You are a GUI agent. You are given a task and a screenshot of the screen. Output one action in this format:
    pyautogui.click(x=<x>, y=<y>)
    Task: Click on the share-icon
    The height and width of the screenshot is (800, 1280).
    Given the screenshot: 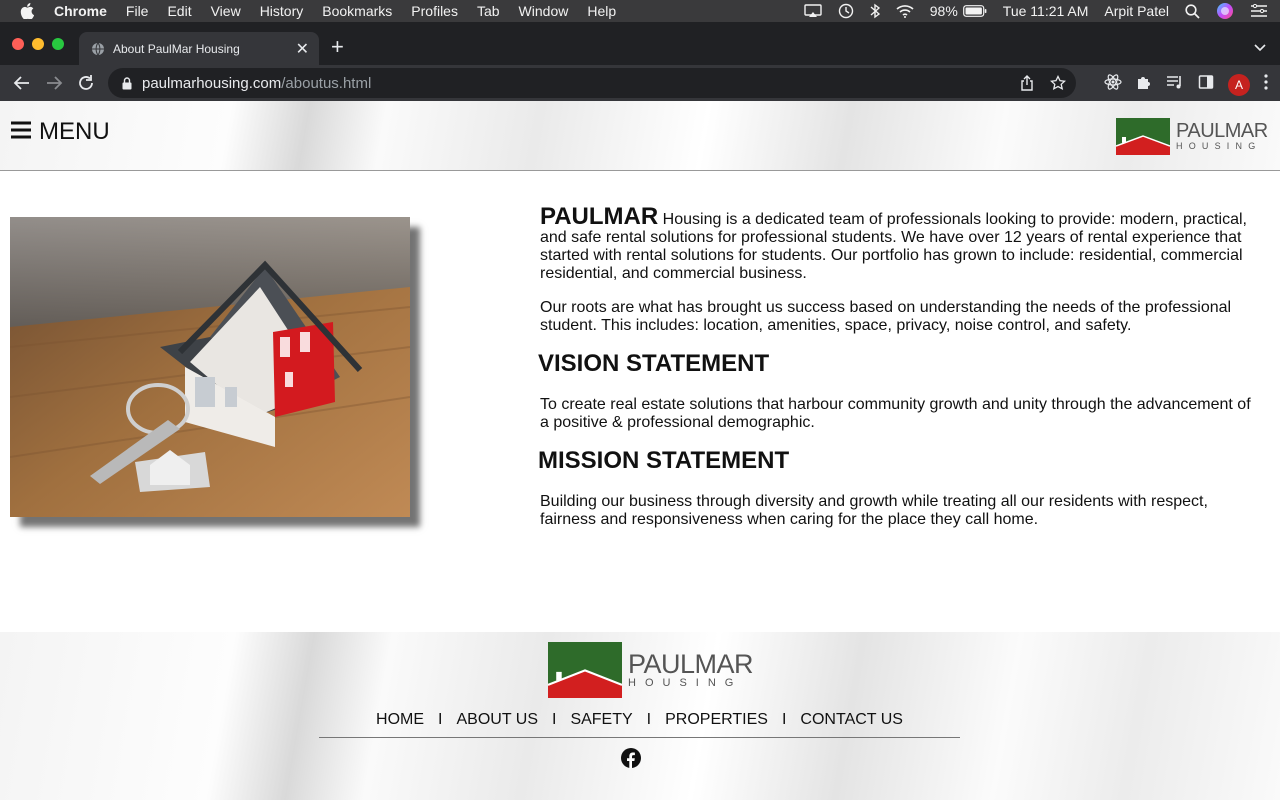 What is the action you would take?
    pyautogui.click(x=1027, y=85)
    